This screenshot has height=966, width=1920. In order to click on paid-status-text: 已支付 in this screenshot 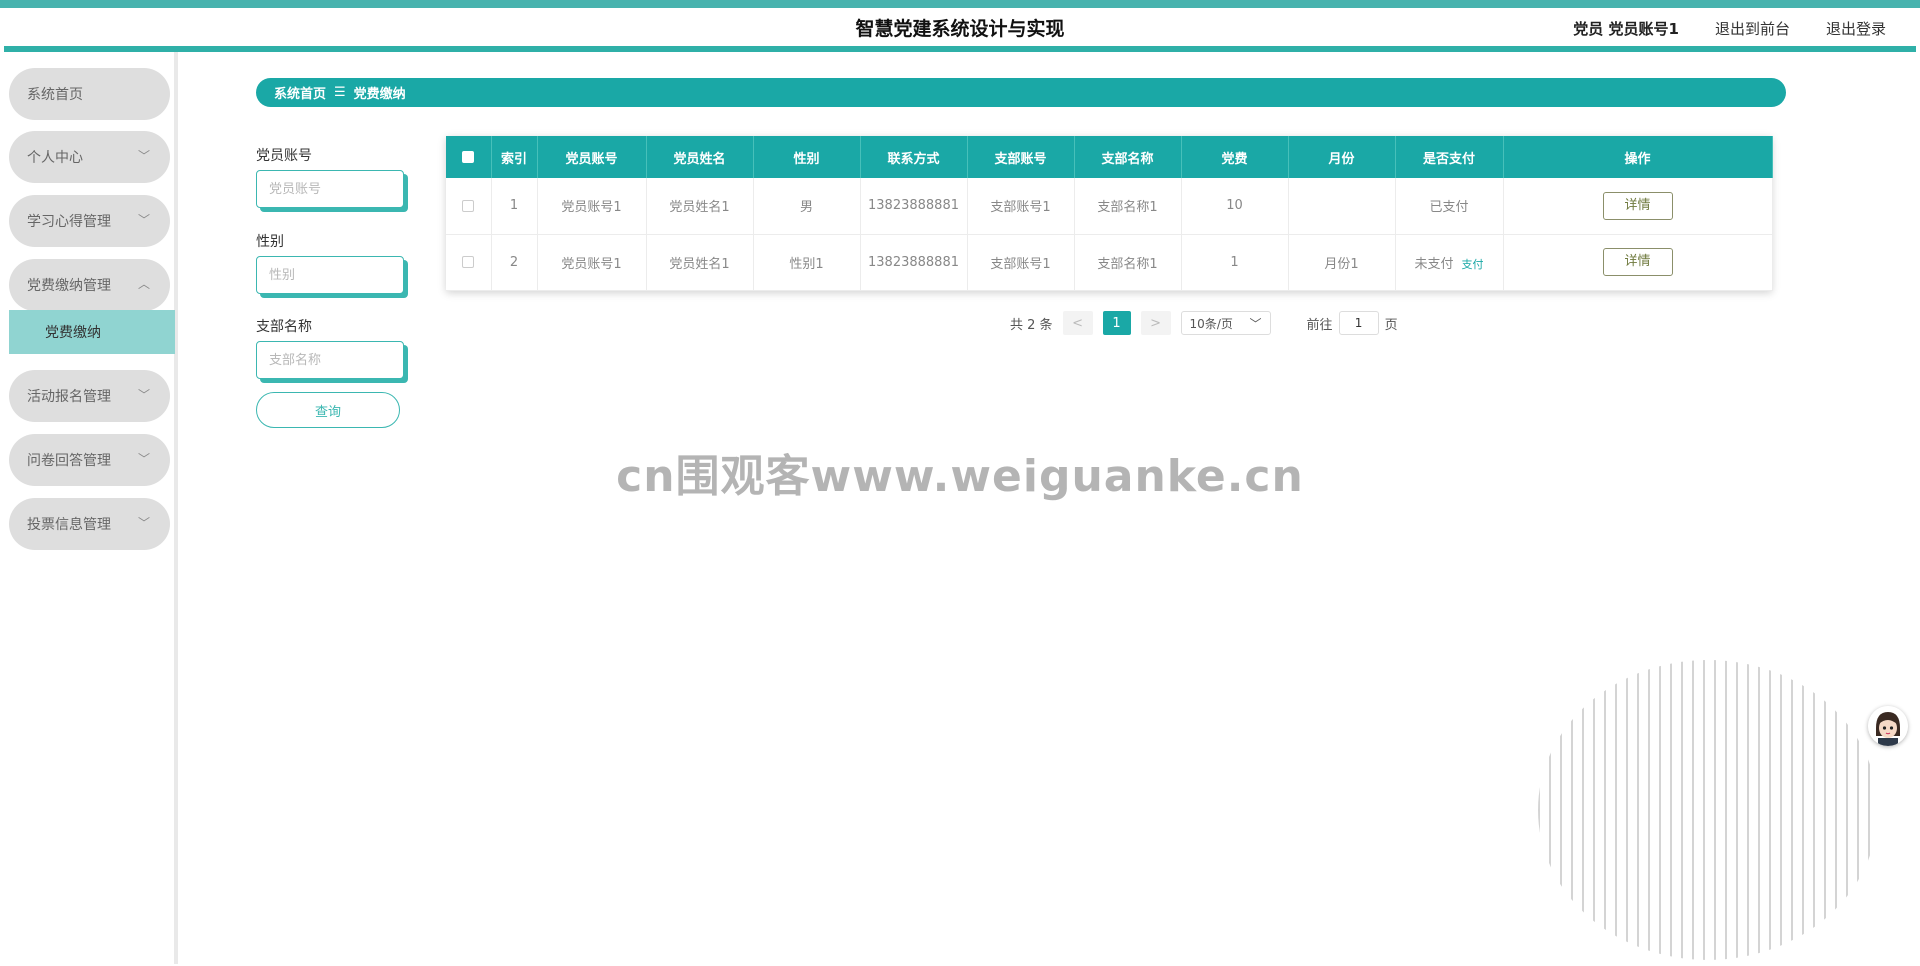, I will do `click(1449, 208)`.